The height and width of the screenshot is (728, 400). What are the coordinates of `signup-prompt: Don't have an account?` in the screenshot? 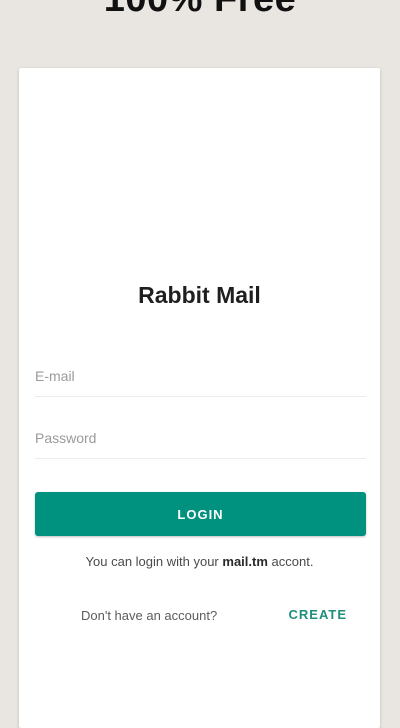 It's located at (149, 615).